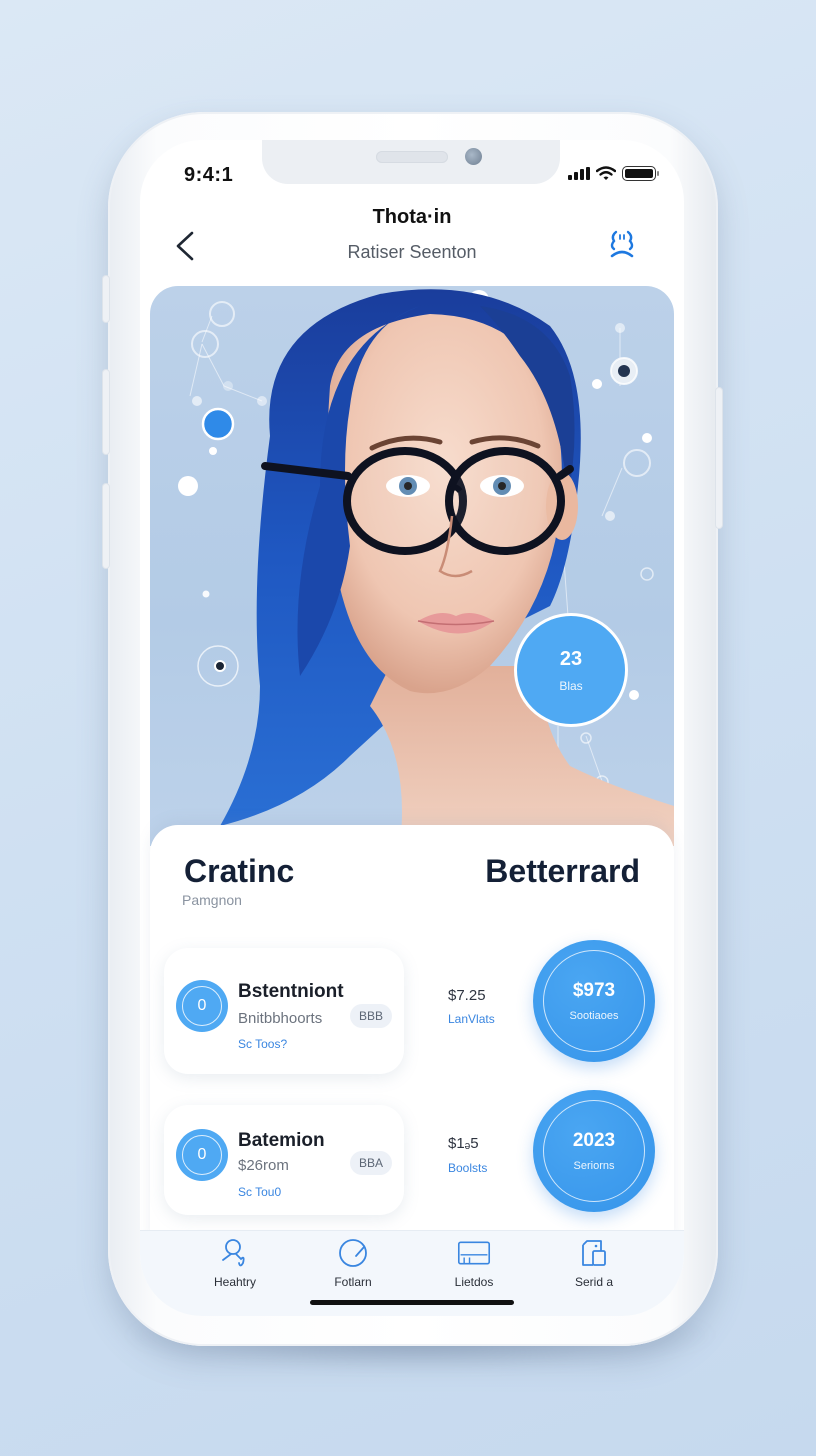 The width and height of the screenshot is (816, 1456). I want to click on back-button, so click(185, 246).